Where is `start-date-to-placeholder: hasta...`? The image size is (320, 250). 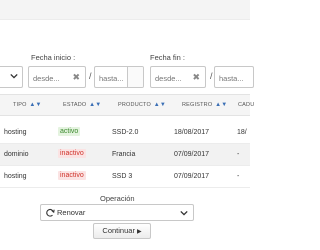 start-date-to-placeholder: hasta... is located at coordinates (111, 78).